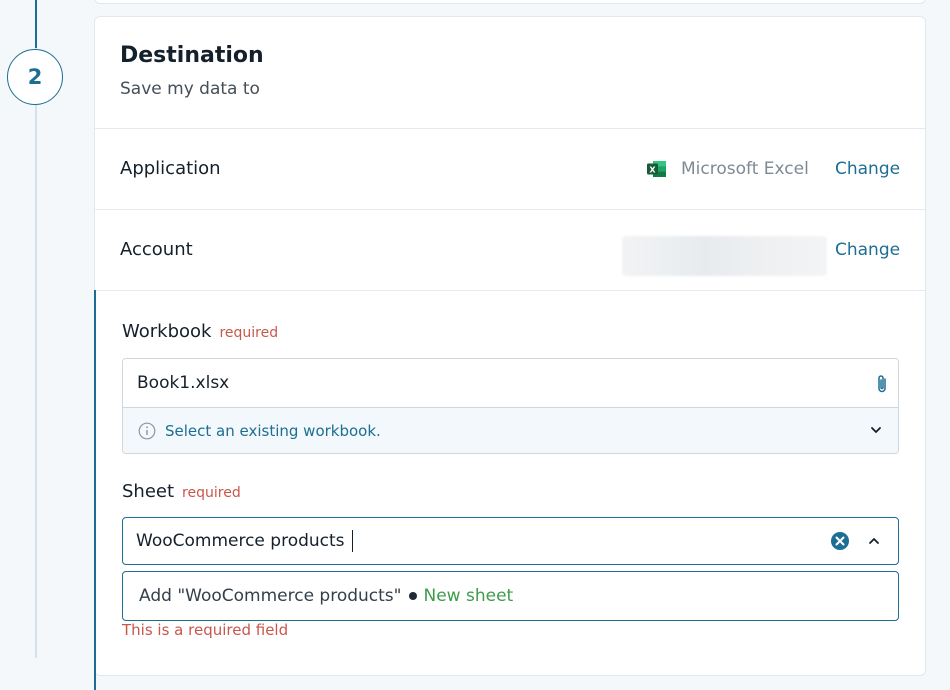 The image size is (950, 690). What do you see at coordinates (192, 55) in the screenshot?
I see `destination-title: Destination` at bounding box center [192, 55].